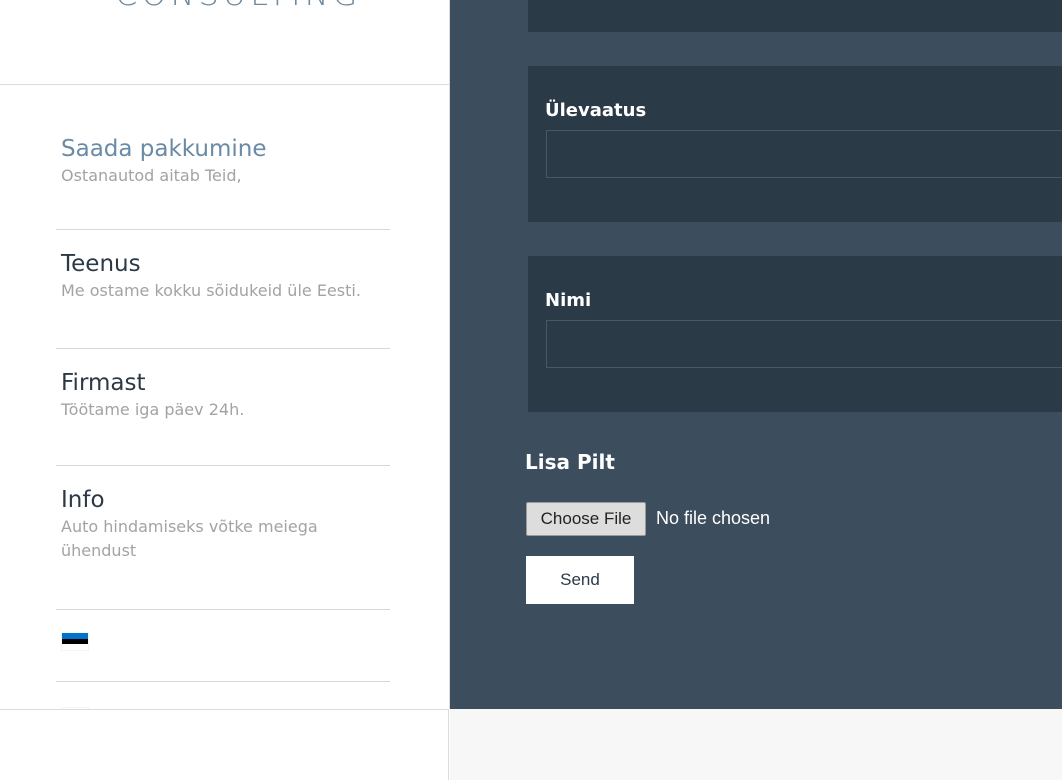 The height and width of the screenshot is (780, 1062). Describe the element at coordinates (596, 110) in the screenshot. I see `ulevaatus-label: Ülevaatus` at that location.